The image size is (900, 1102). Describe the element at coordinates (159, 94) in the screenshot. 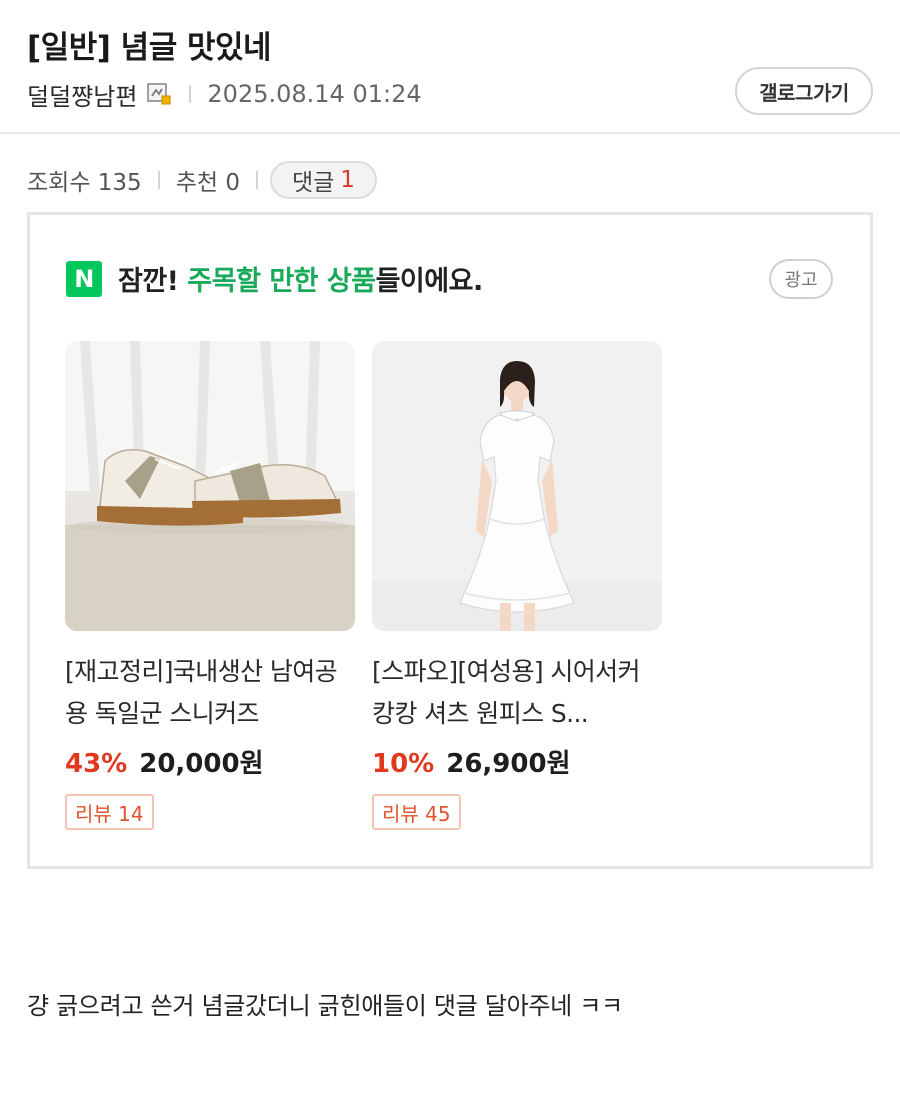

I see `gallog-badge-icon` at that location.